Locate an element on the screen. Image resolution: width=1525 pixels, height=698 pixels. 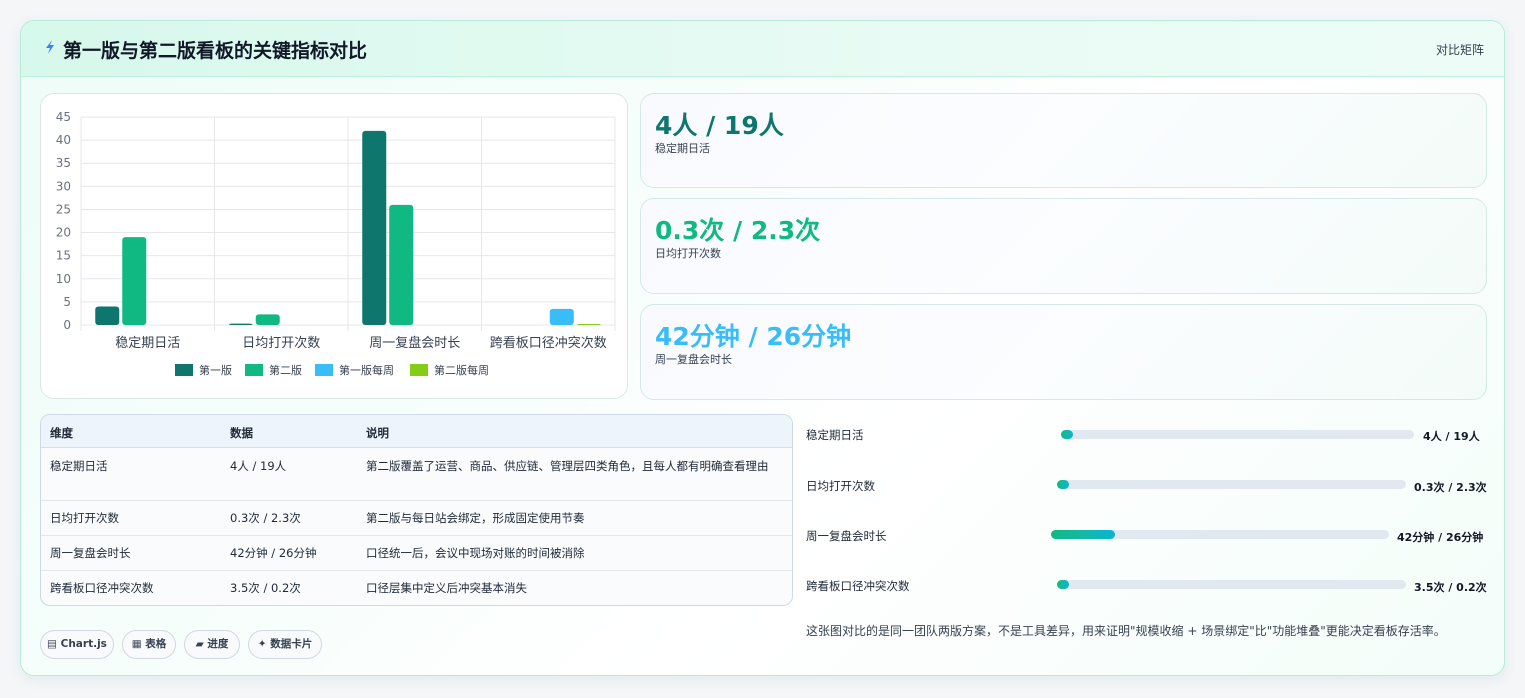
kpi-label: 周一复盘会时长 is located at coordinates (693, 359).